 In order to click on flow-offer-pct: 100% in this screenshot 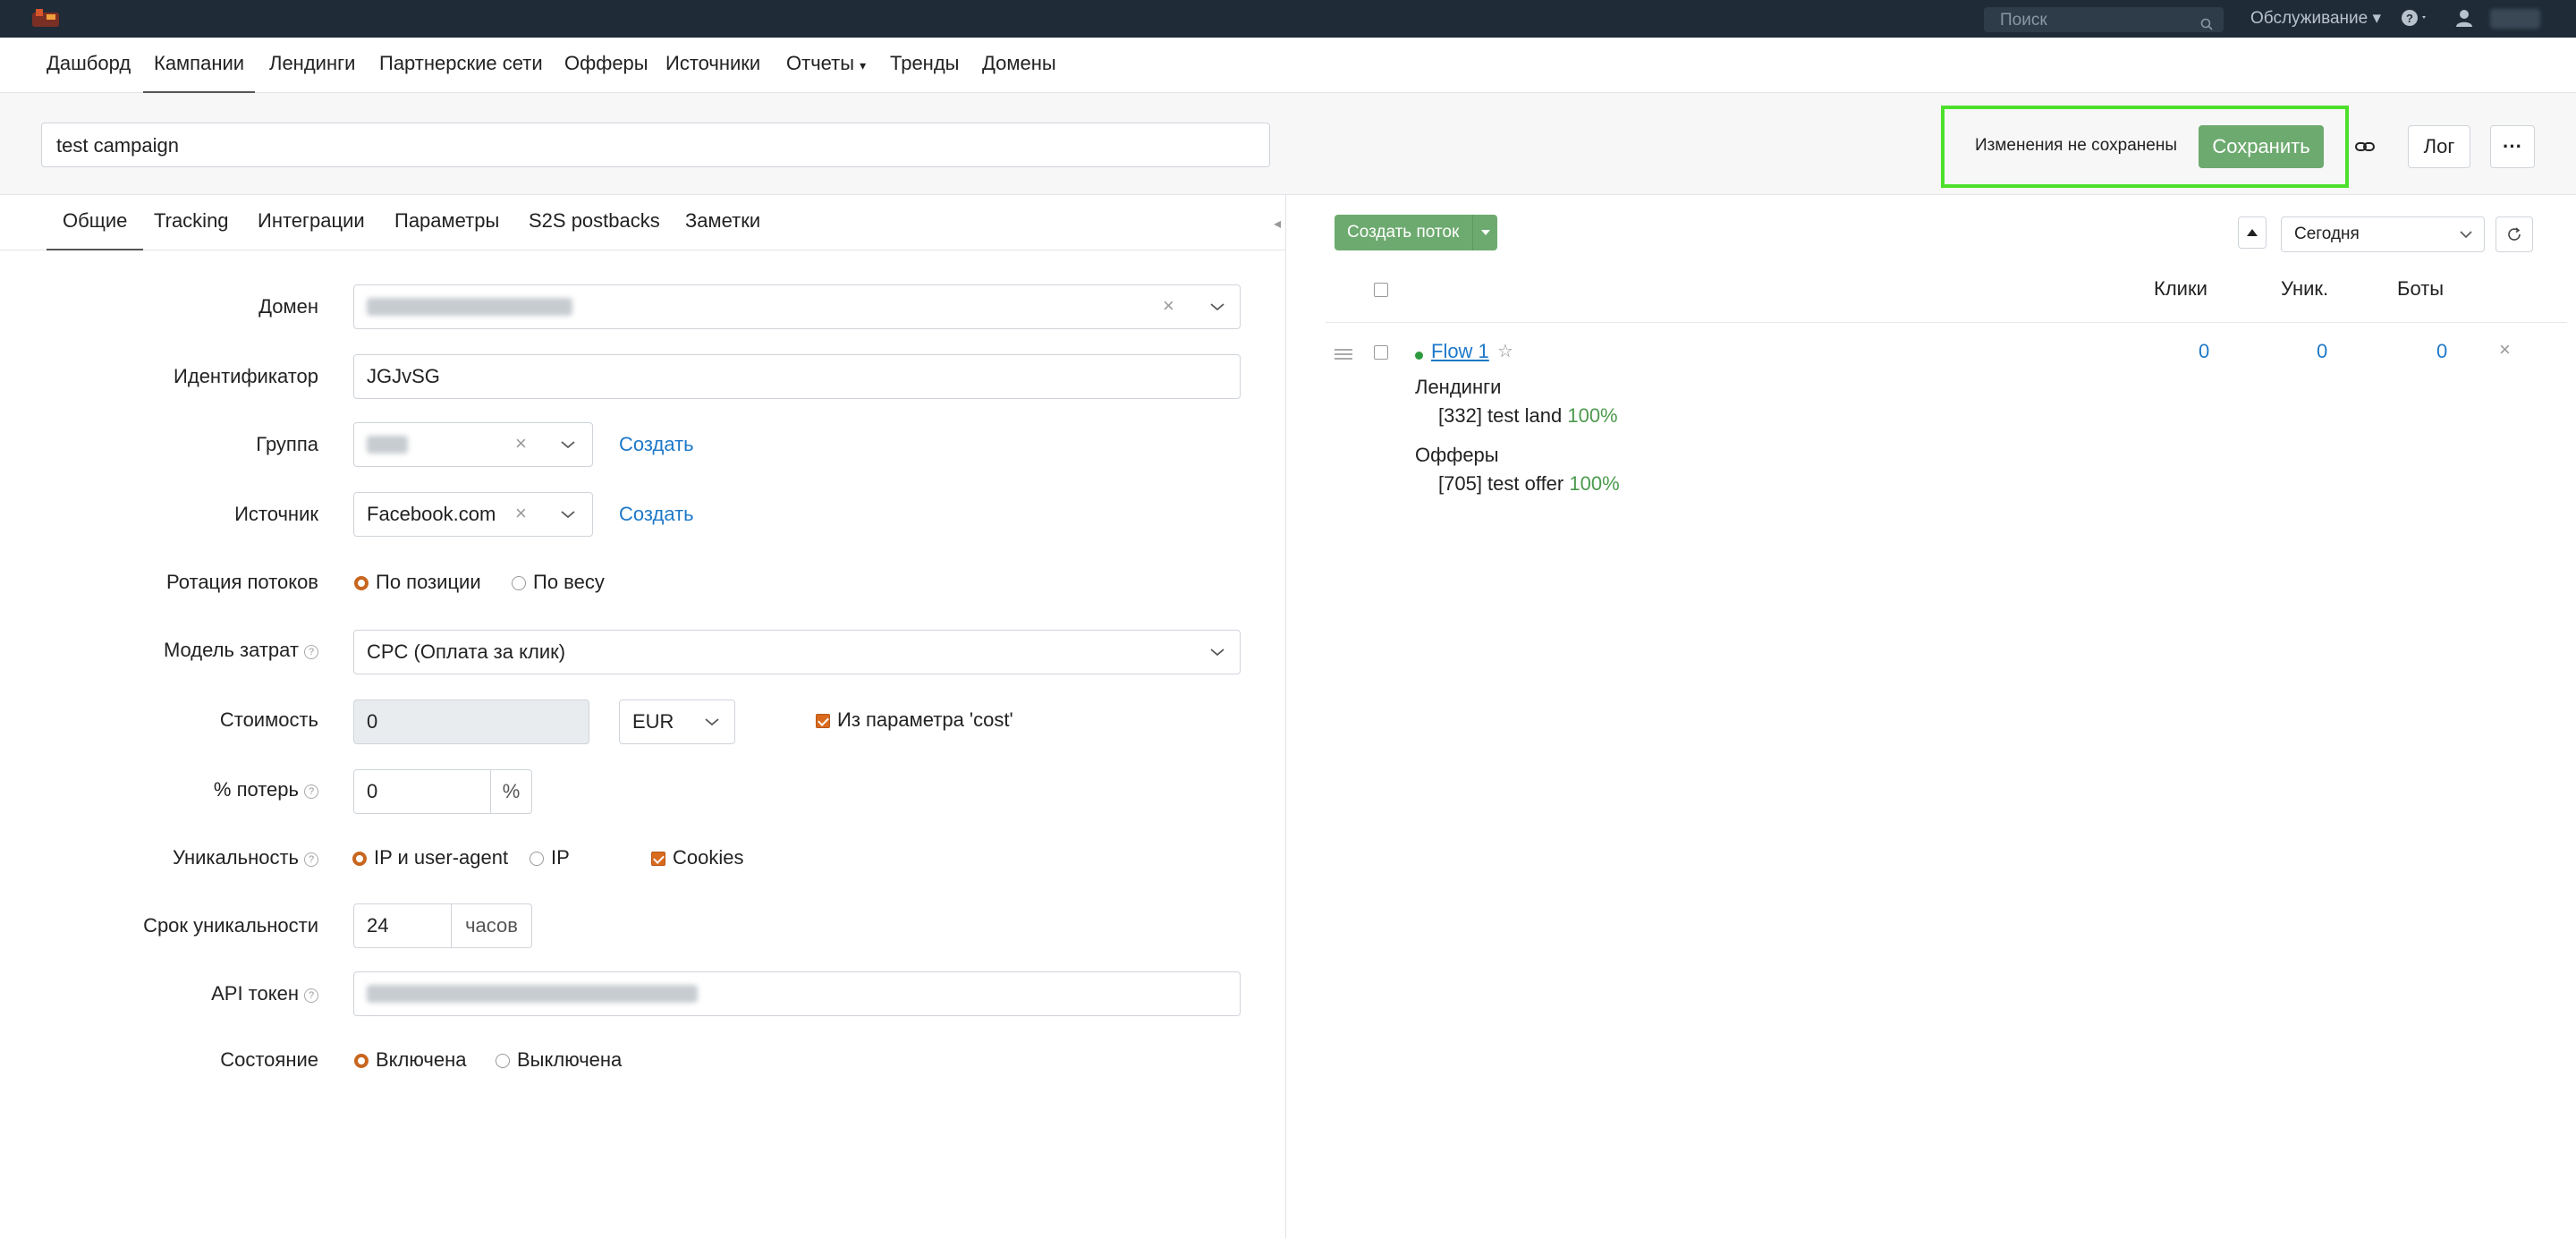, I will do `click(1594, 483)`.